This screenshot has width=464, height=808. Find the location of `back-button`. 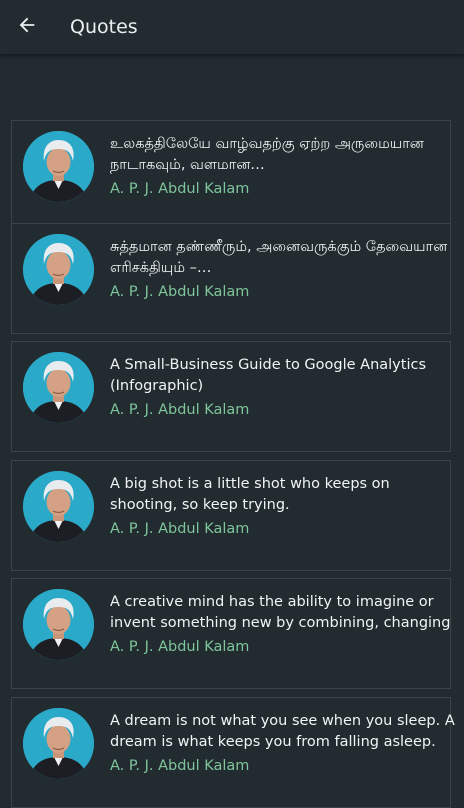

back-button is located at coordinates (27, 27).